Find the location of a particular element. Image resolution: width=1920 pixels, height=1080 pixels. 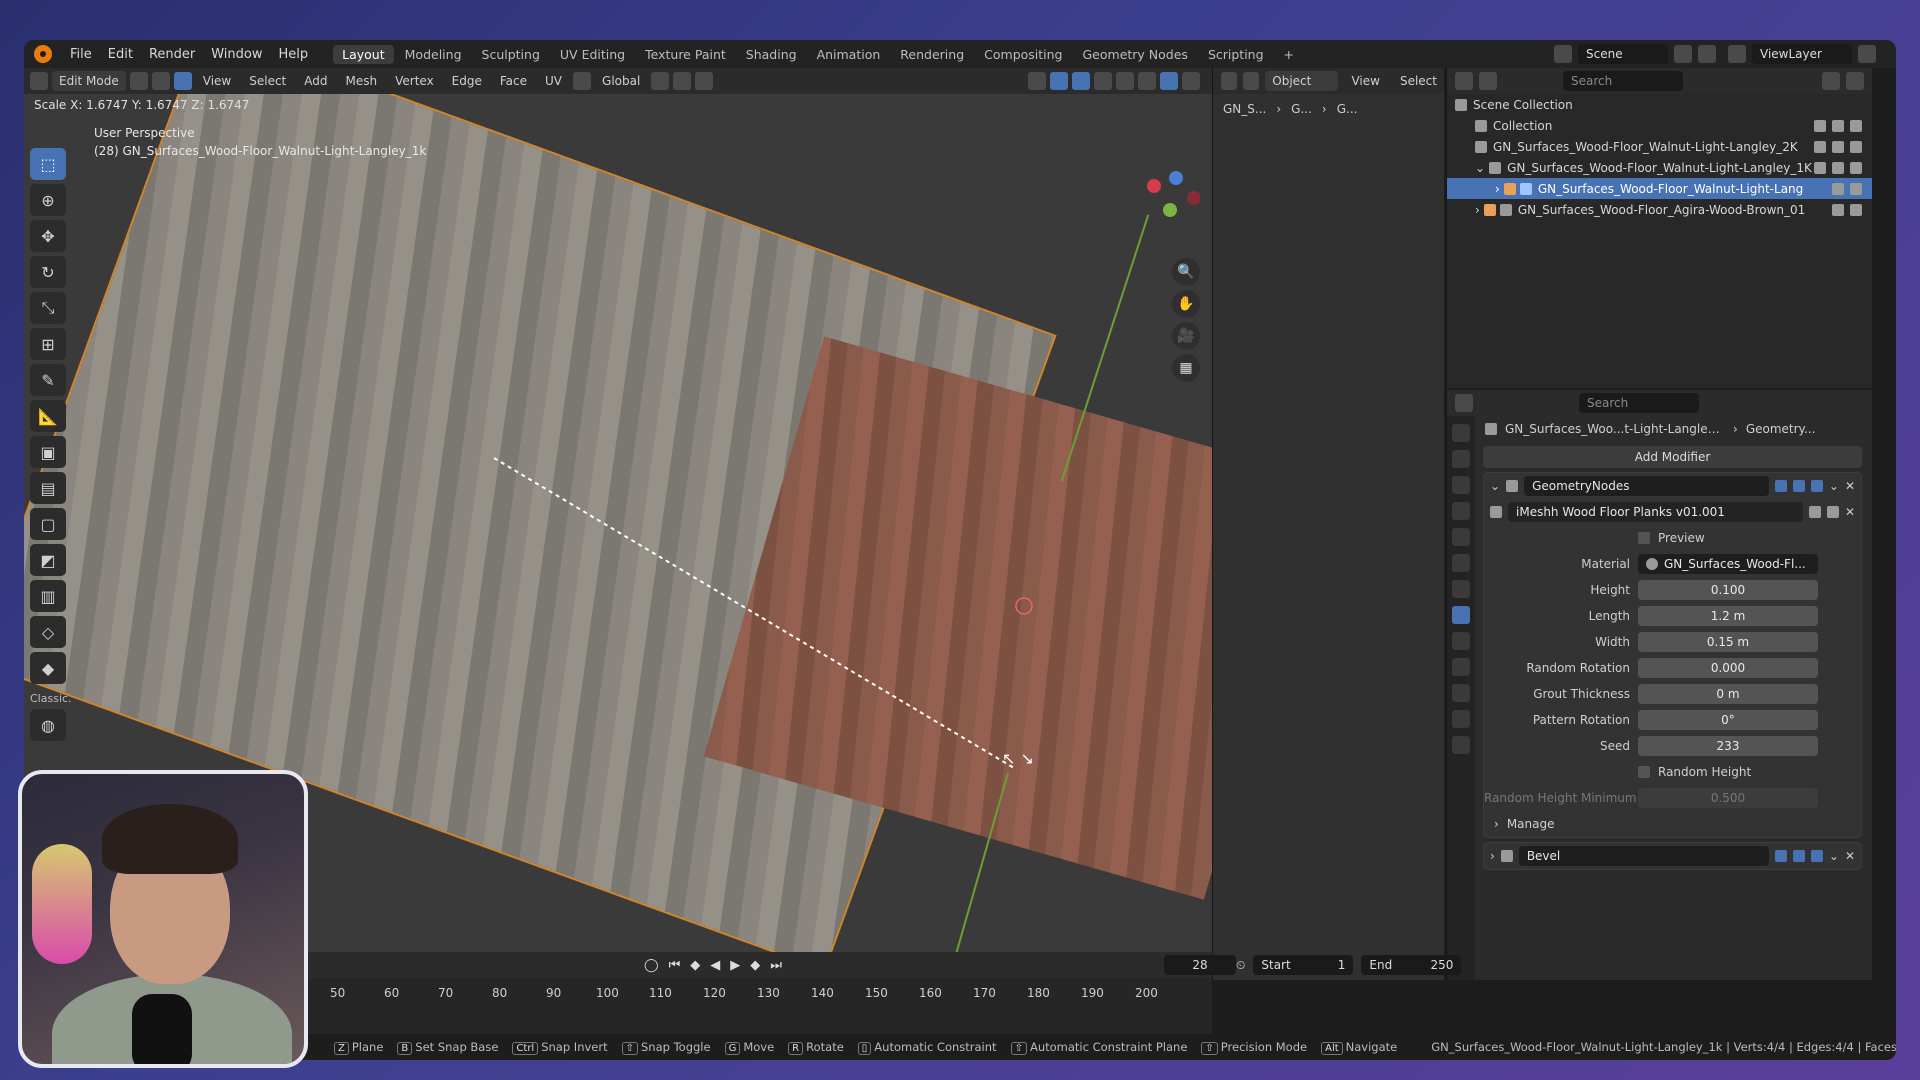

editmode-toggle-icon is located at coordinates (1780, 856).